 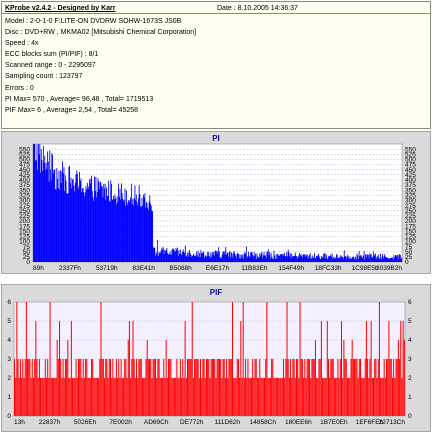 What do you see at coordinates (19, 422) in the screenshot?
I see `pif-x-tick-label: 13h` at bounding box center [19, 422].